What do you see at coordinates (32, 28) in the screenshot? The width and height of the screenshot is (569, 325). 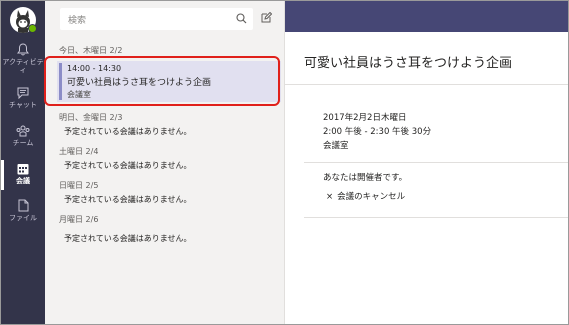 I see `presence-status-icon` at bounding box center [32, 28].